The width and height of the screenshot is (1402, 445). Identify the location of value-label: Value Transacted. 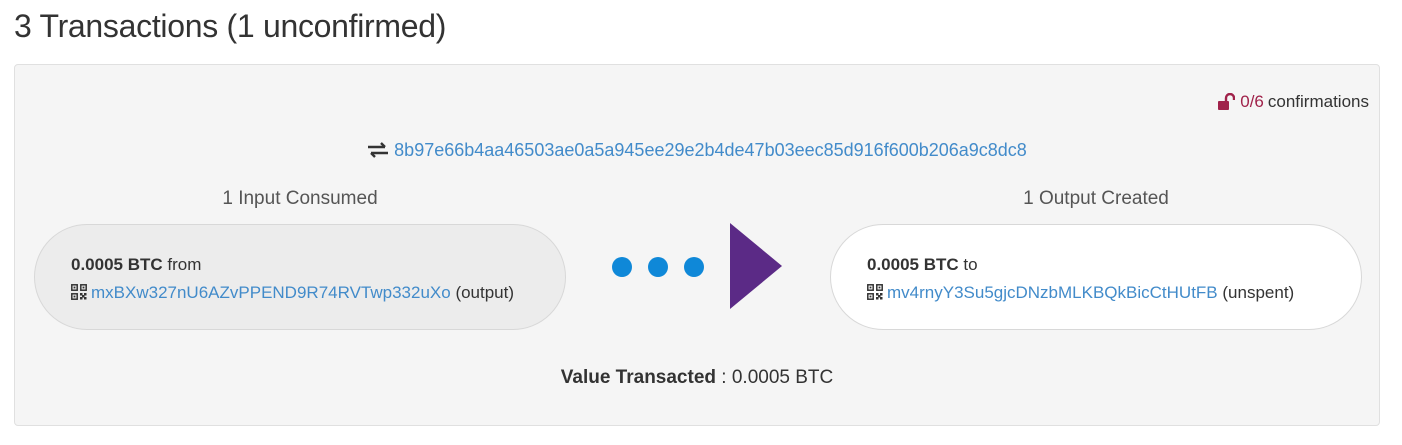
(638, 377).